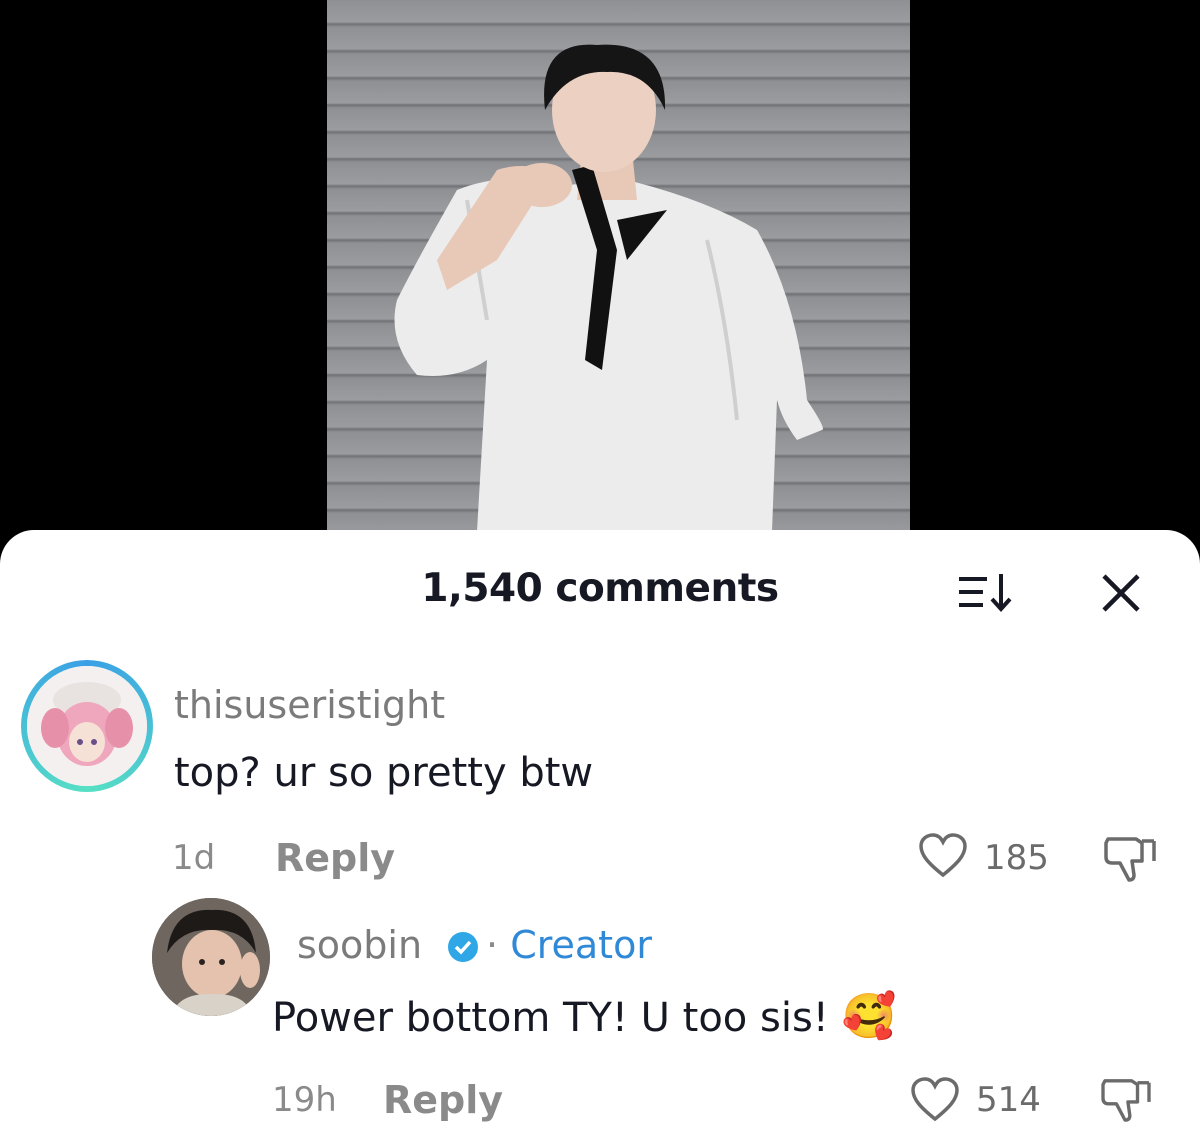  I want to click on creator-badge: Creator, so click(581, 945).